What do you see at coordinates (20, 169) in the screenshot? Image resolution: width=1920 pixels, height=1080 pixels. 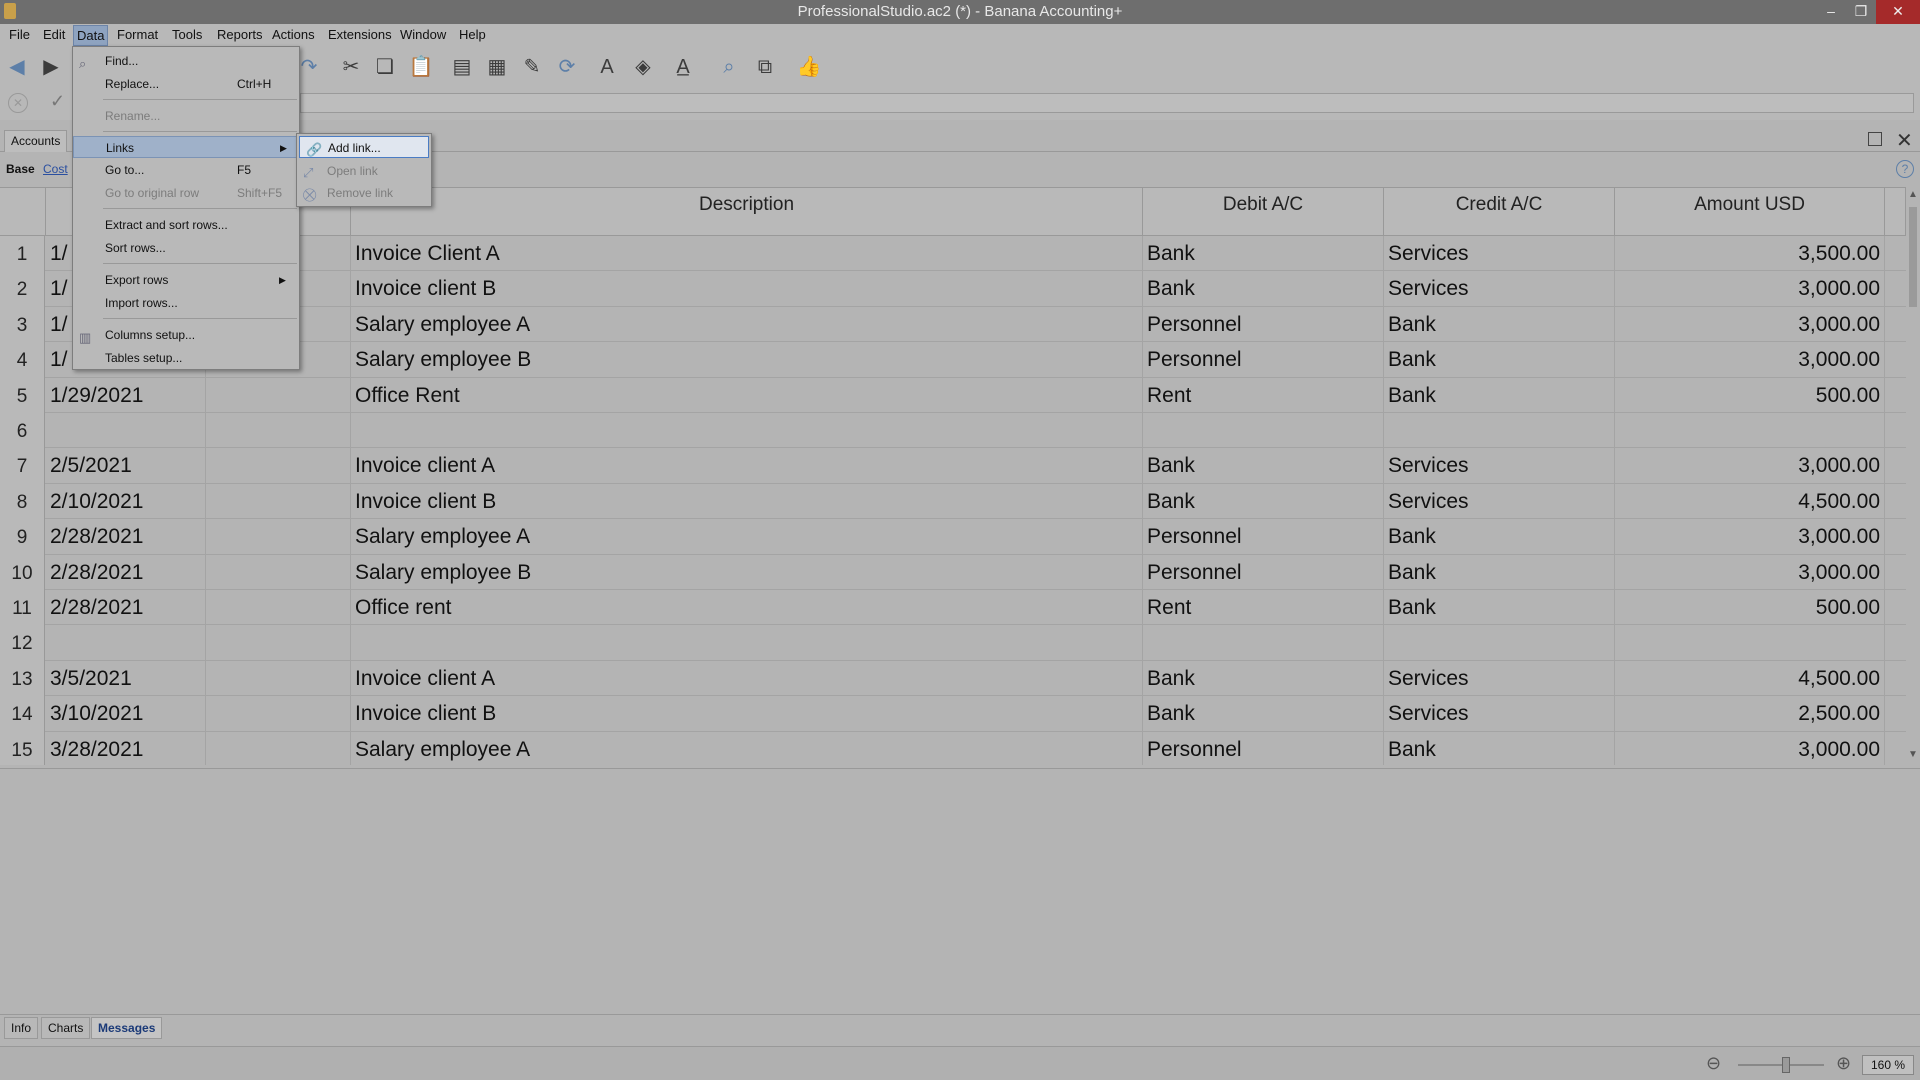 I see `view-base: Base` at bounding box center [20, 169].